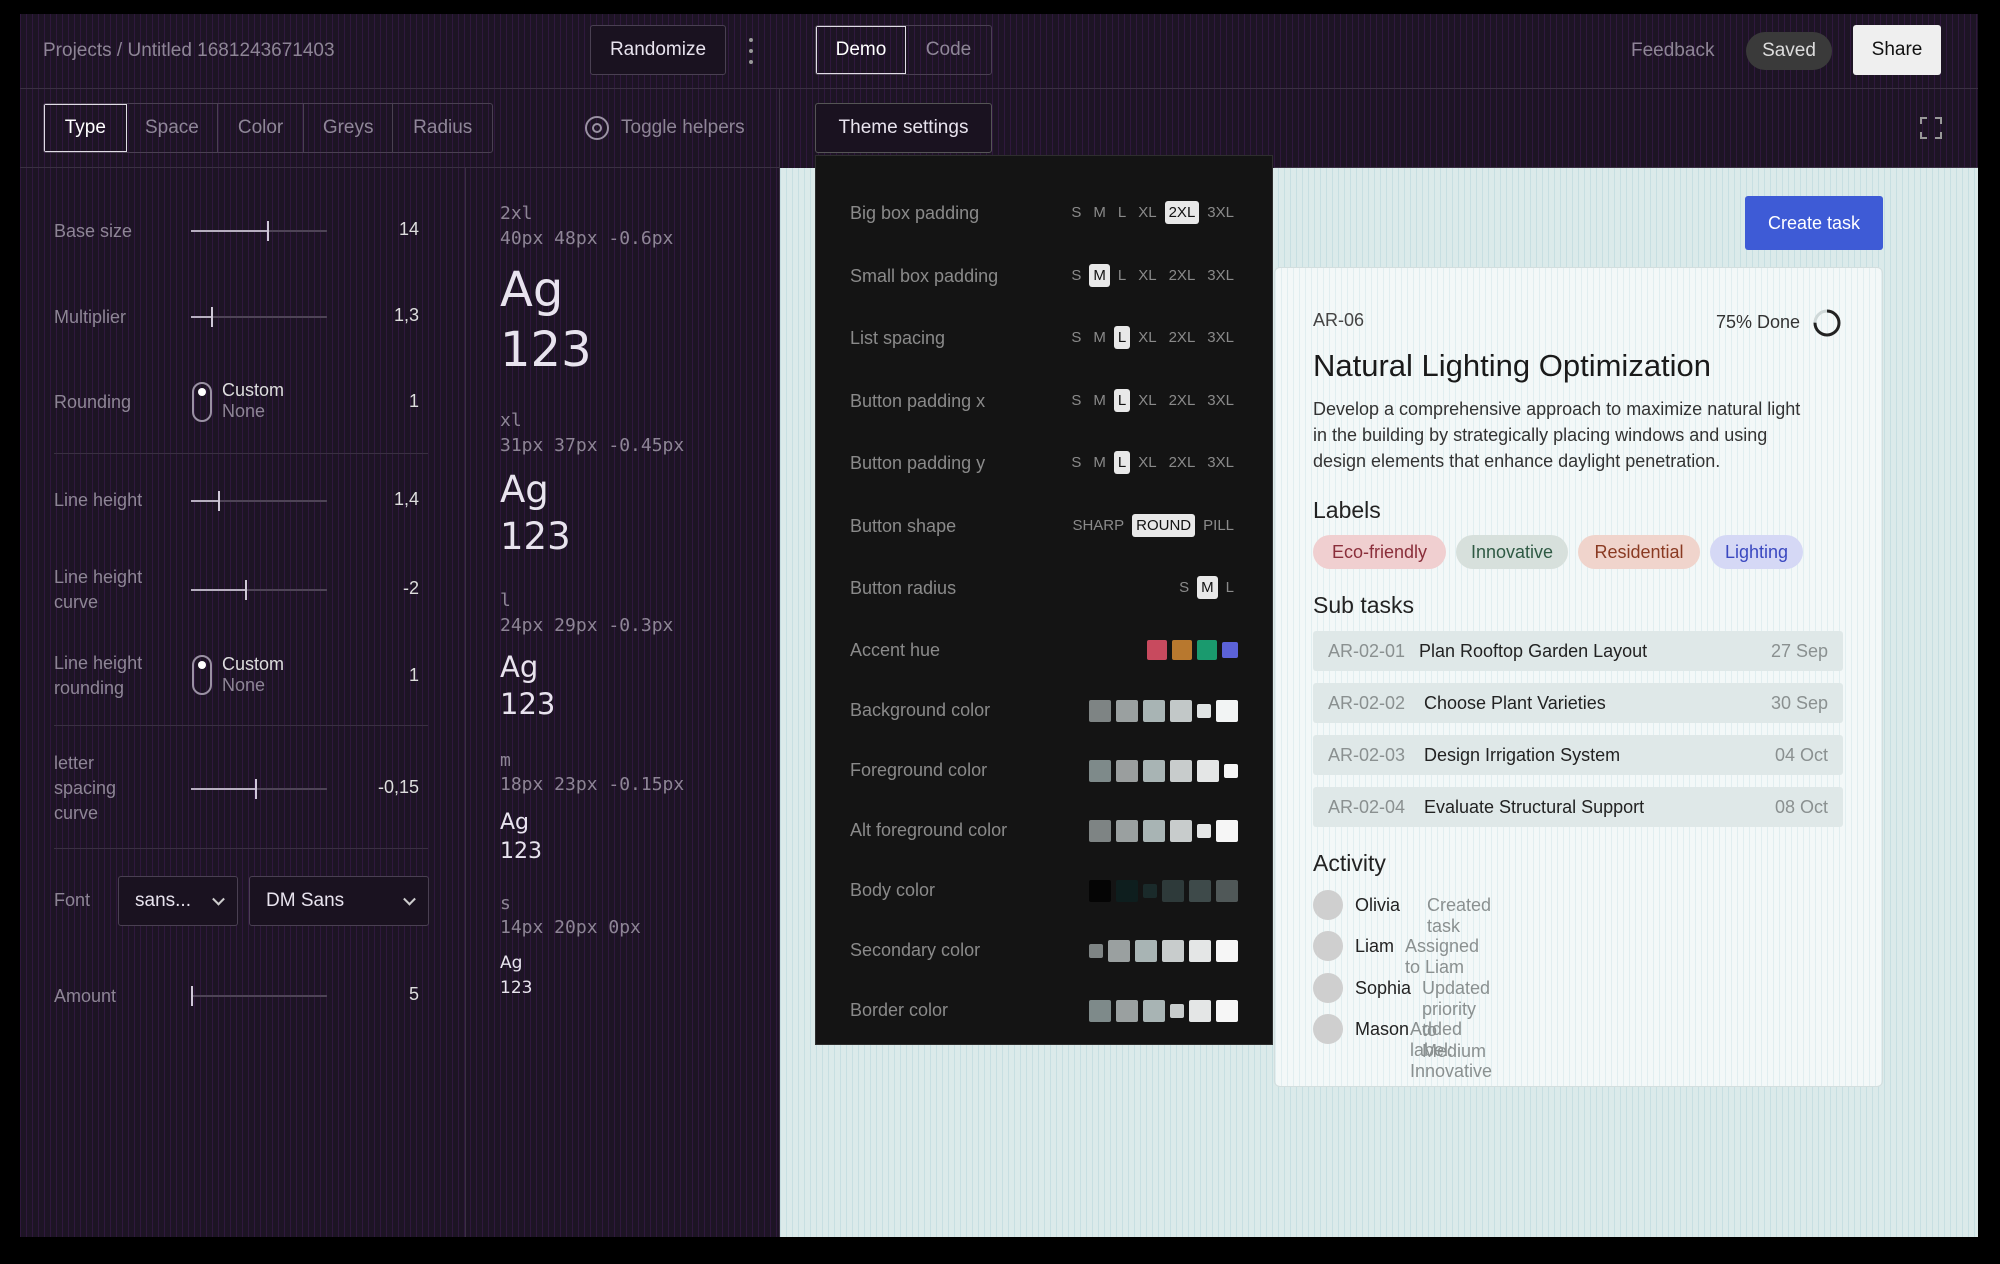 This screenshot has height=1264, width=2000. What do you see at coordinates (658, 50) in the screenshot?
I see `randomize-button: Randomize` at bounding box center [658, 50].